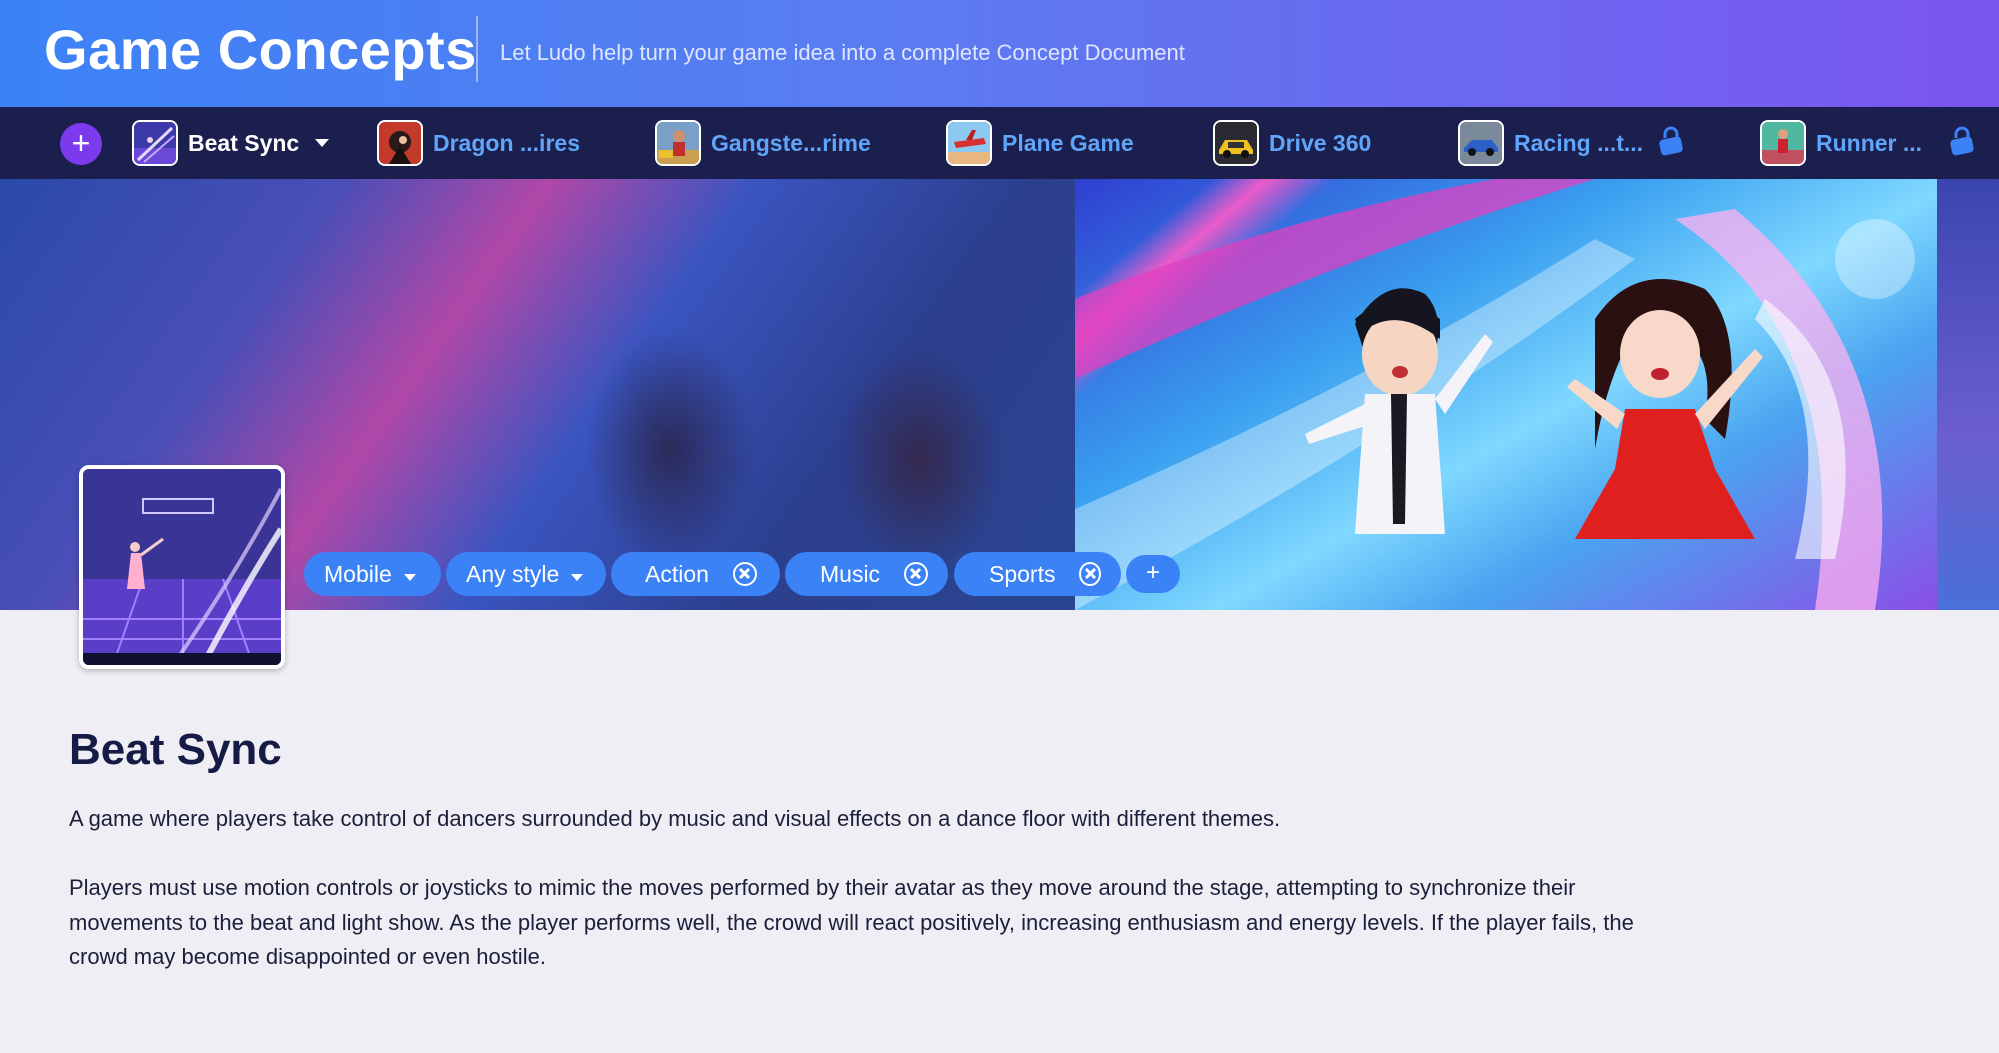  I want to click on racing-thumb-icon, so click(1481, 143).